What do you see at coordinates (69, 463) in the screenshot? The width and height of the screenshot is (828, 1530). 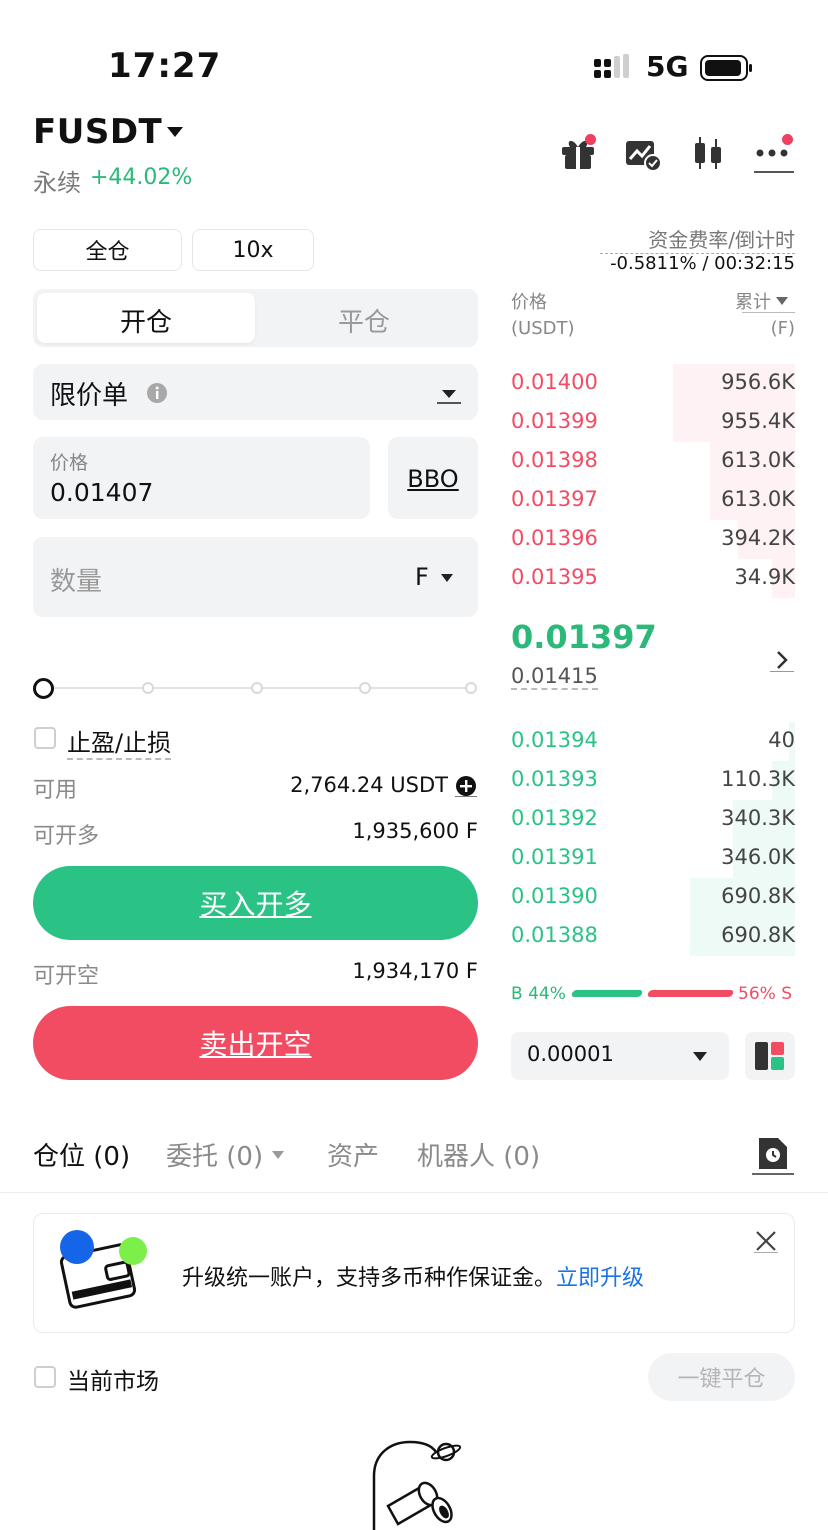 I see `price-label: 价格` at bounding box center [69, 463].